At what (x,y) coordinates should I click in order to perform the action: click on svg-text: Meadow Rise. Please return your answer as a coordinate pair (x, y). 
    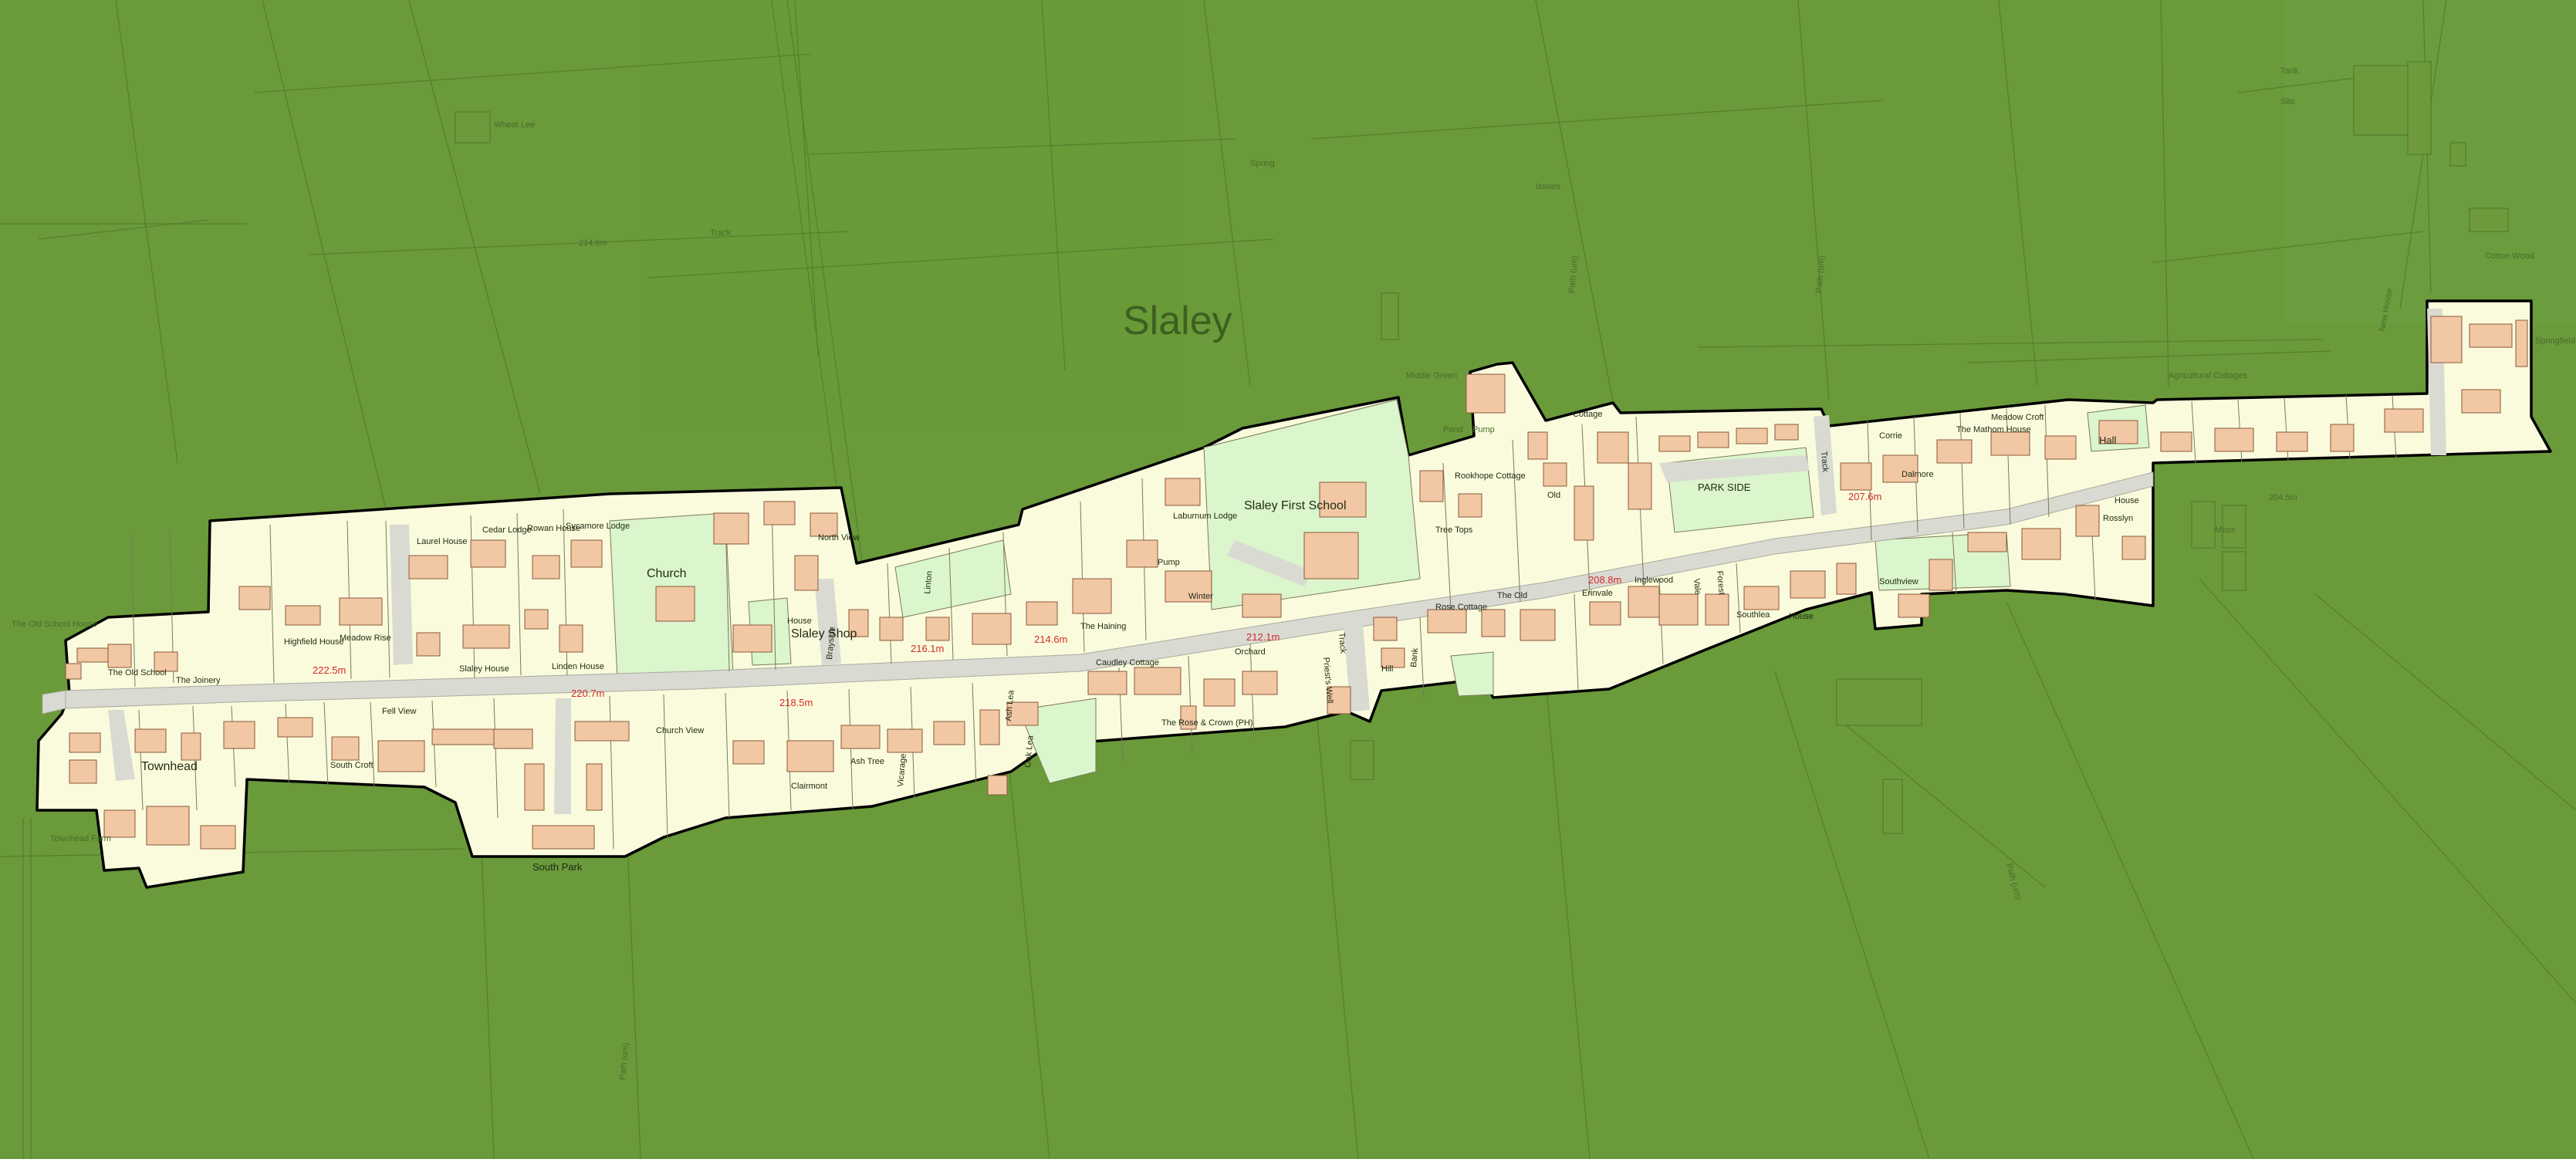
    Looking at the image, I should click on (365, 638).